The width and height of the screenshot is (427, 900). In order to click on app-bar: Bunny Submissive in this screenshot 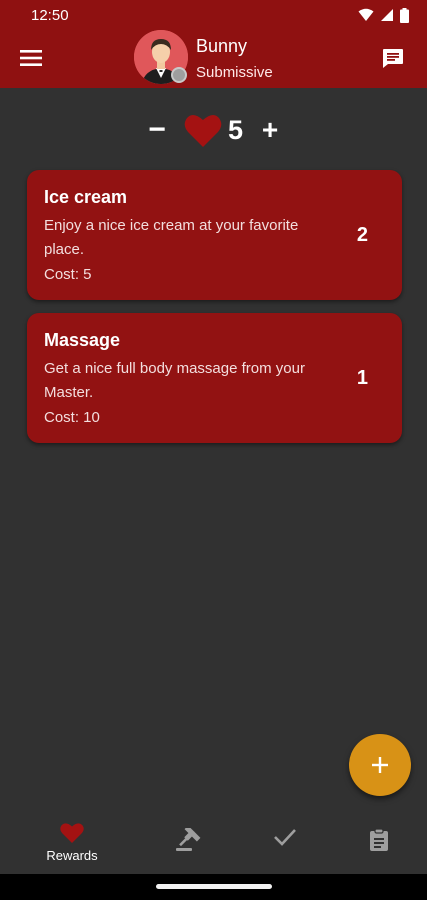, I will do `click(213, 59)`.